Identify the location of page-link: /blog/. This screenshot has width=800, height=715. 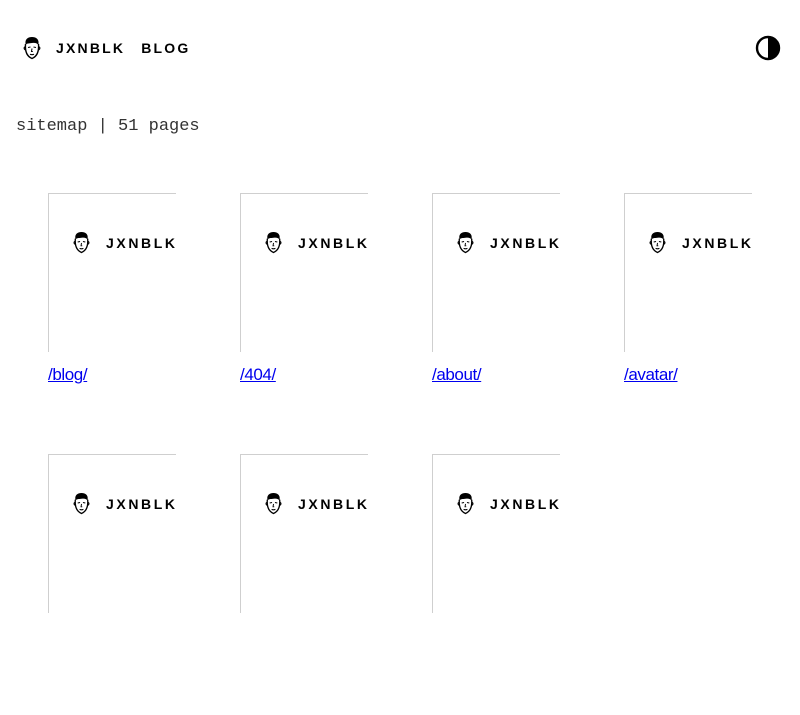
(68, 375).